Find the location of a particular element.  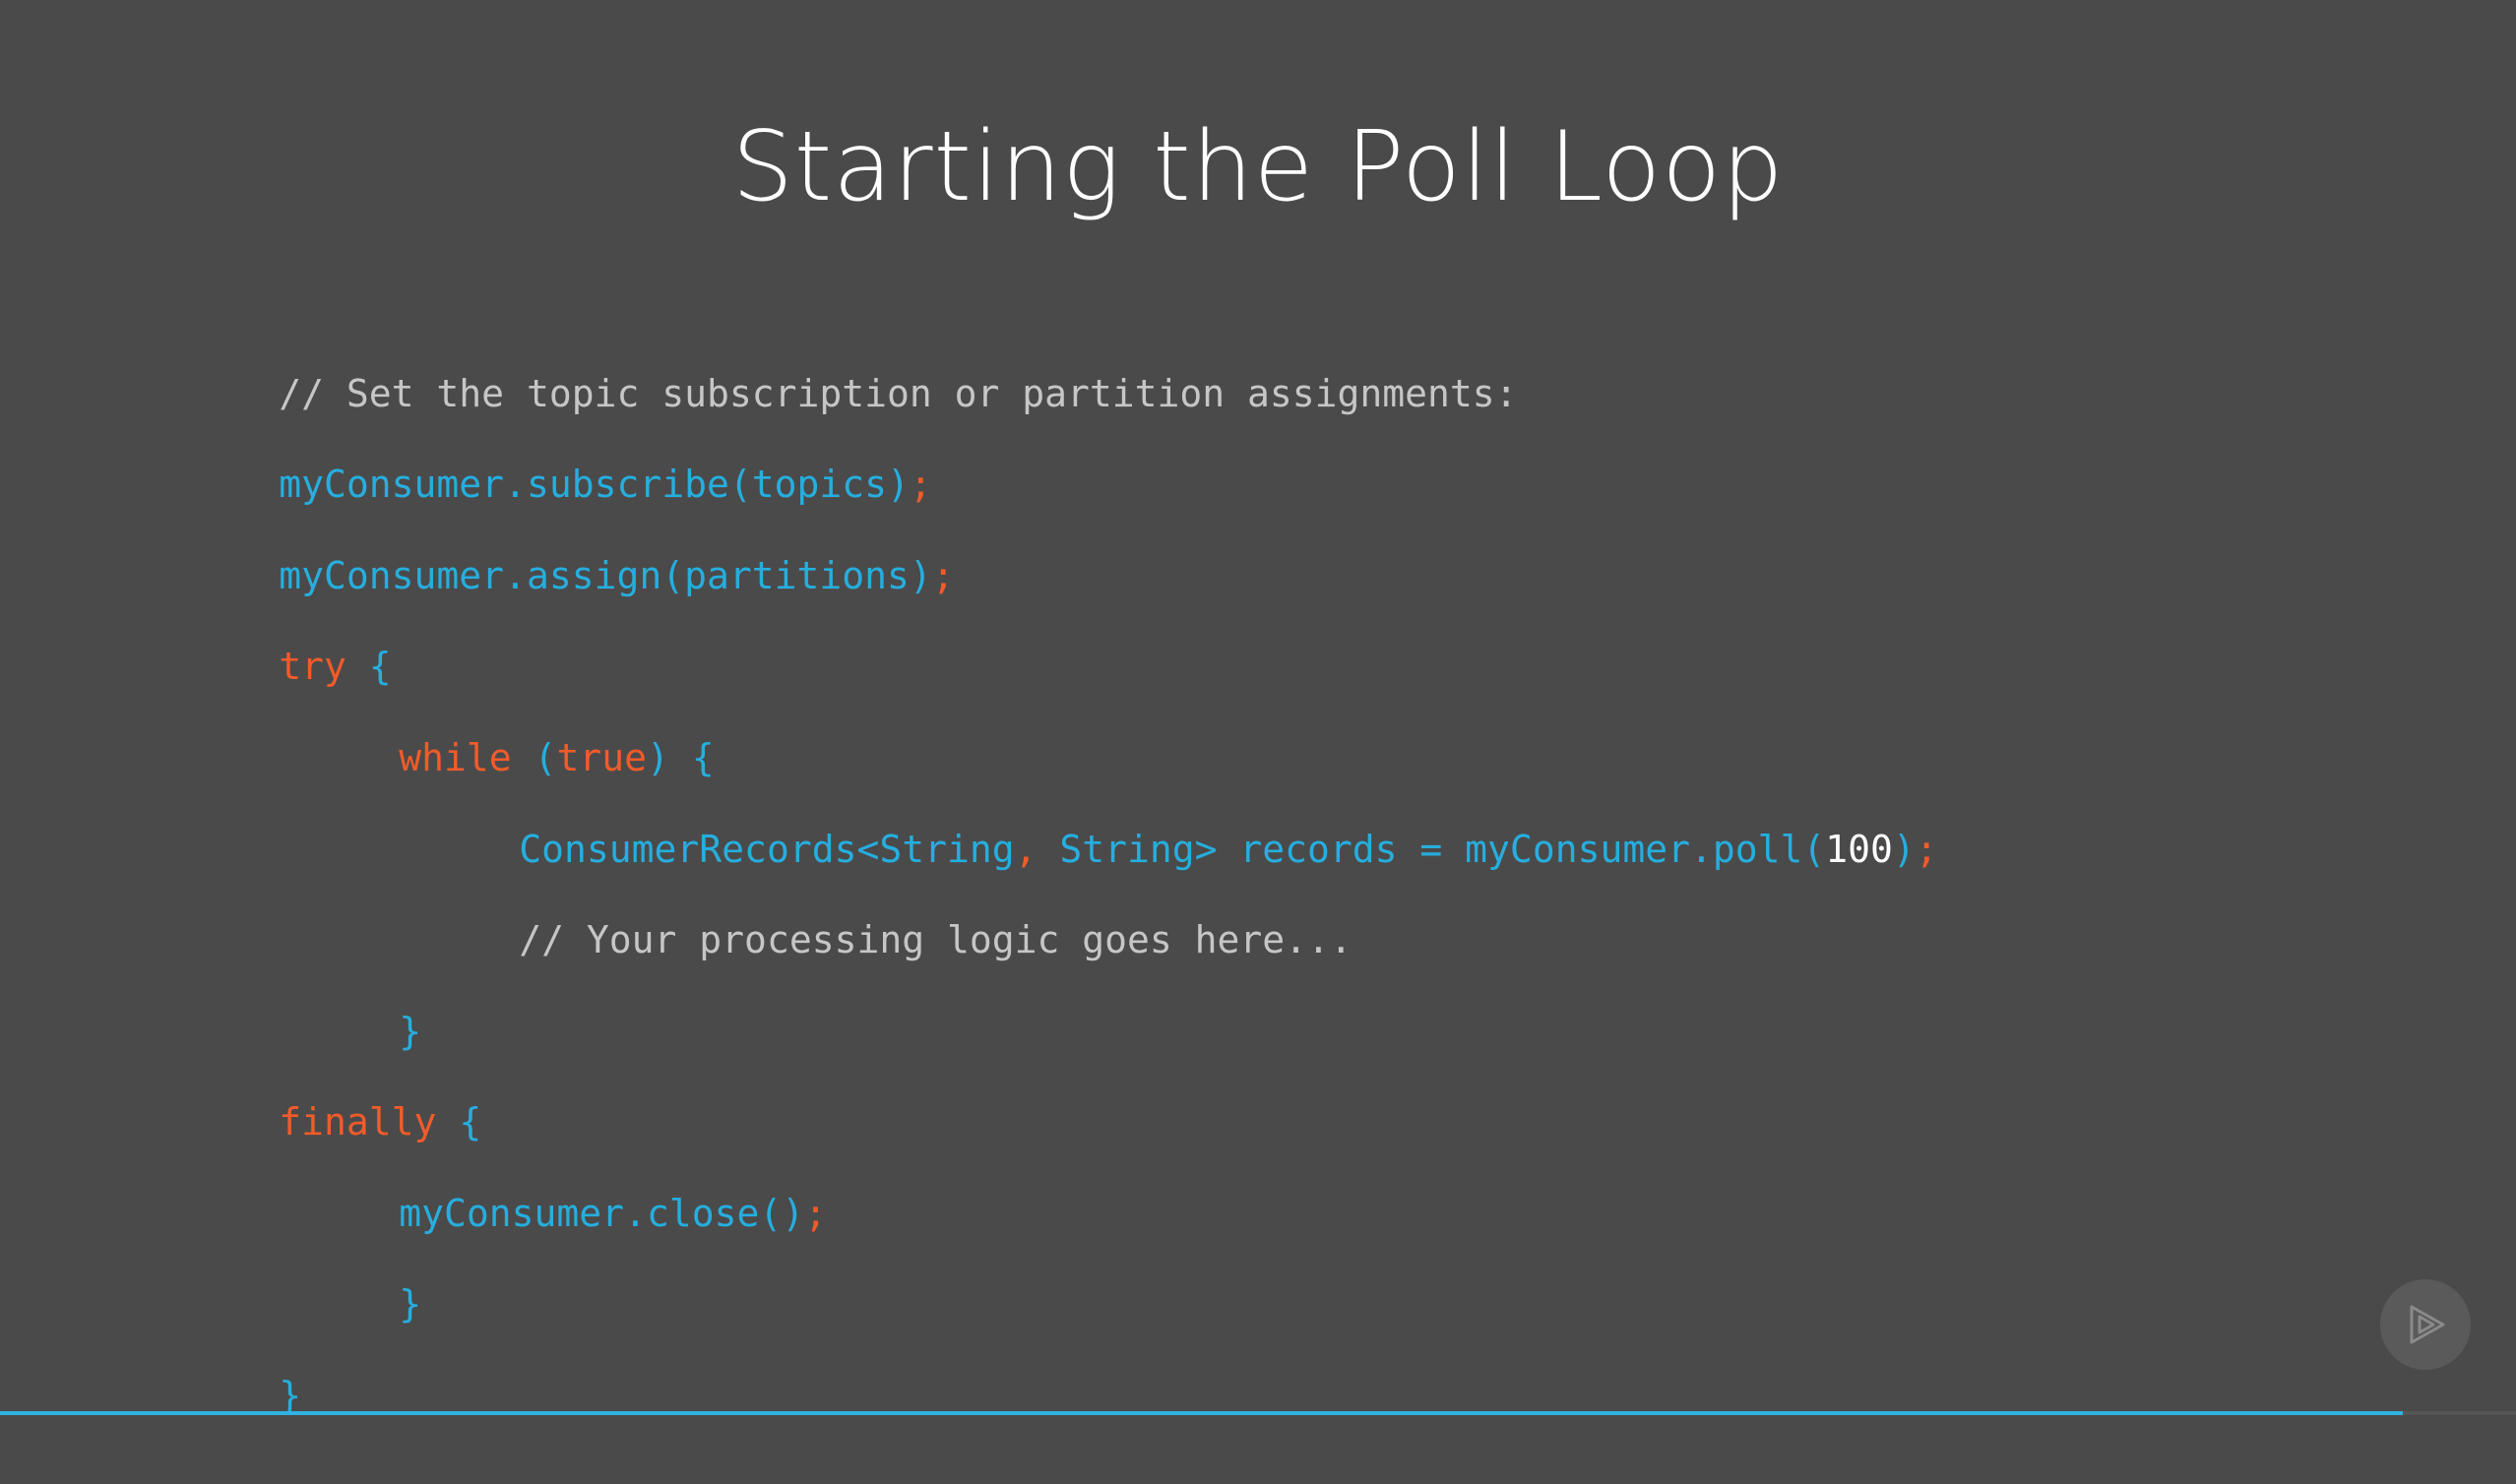

code-line-4: try { is located at coordinates (267, 633).